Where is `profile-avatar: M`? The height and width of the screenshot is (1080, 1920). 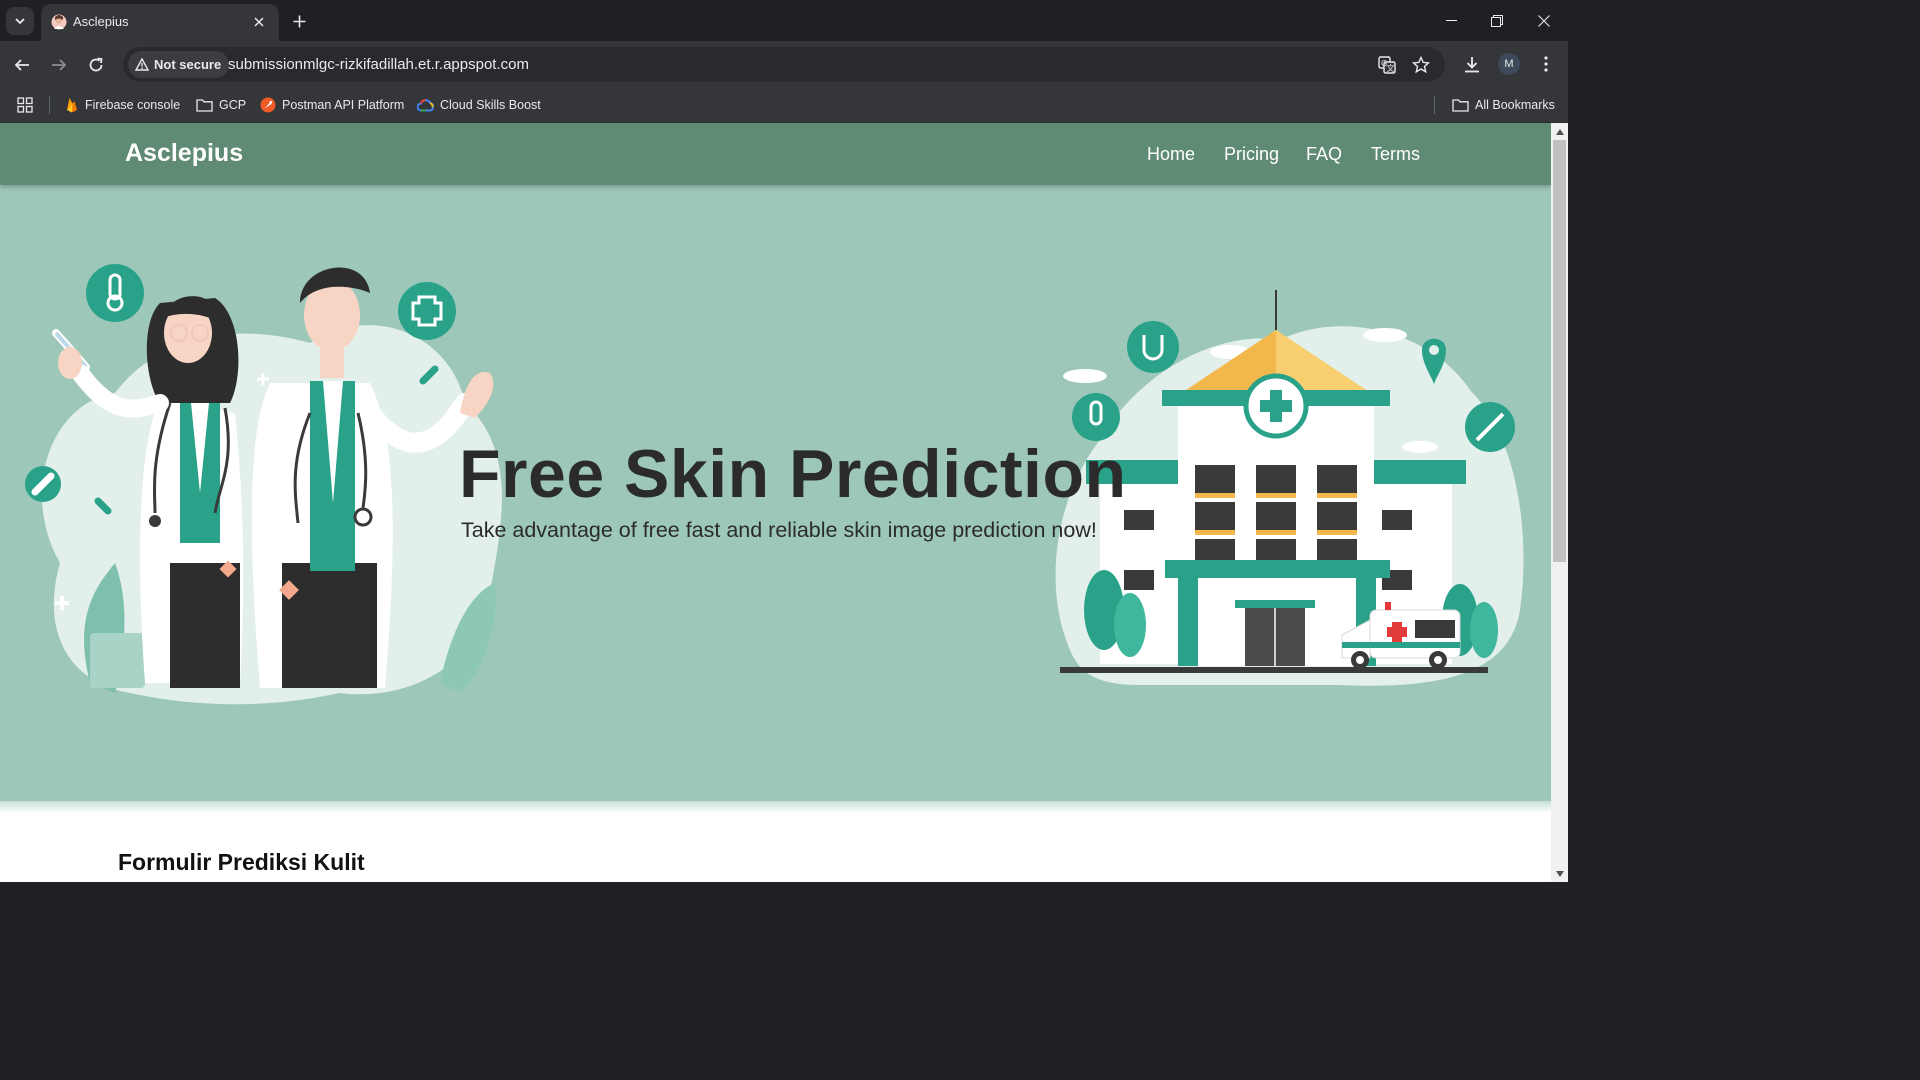
profile-avatar: M is located at coordinates (1509, 64).